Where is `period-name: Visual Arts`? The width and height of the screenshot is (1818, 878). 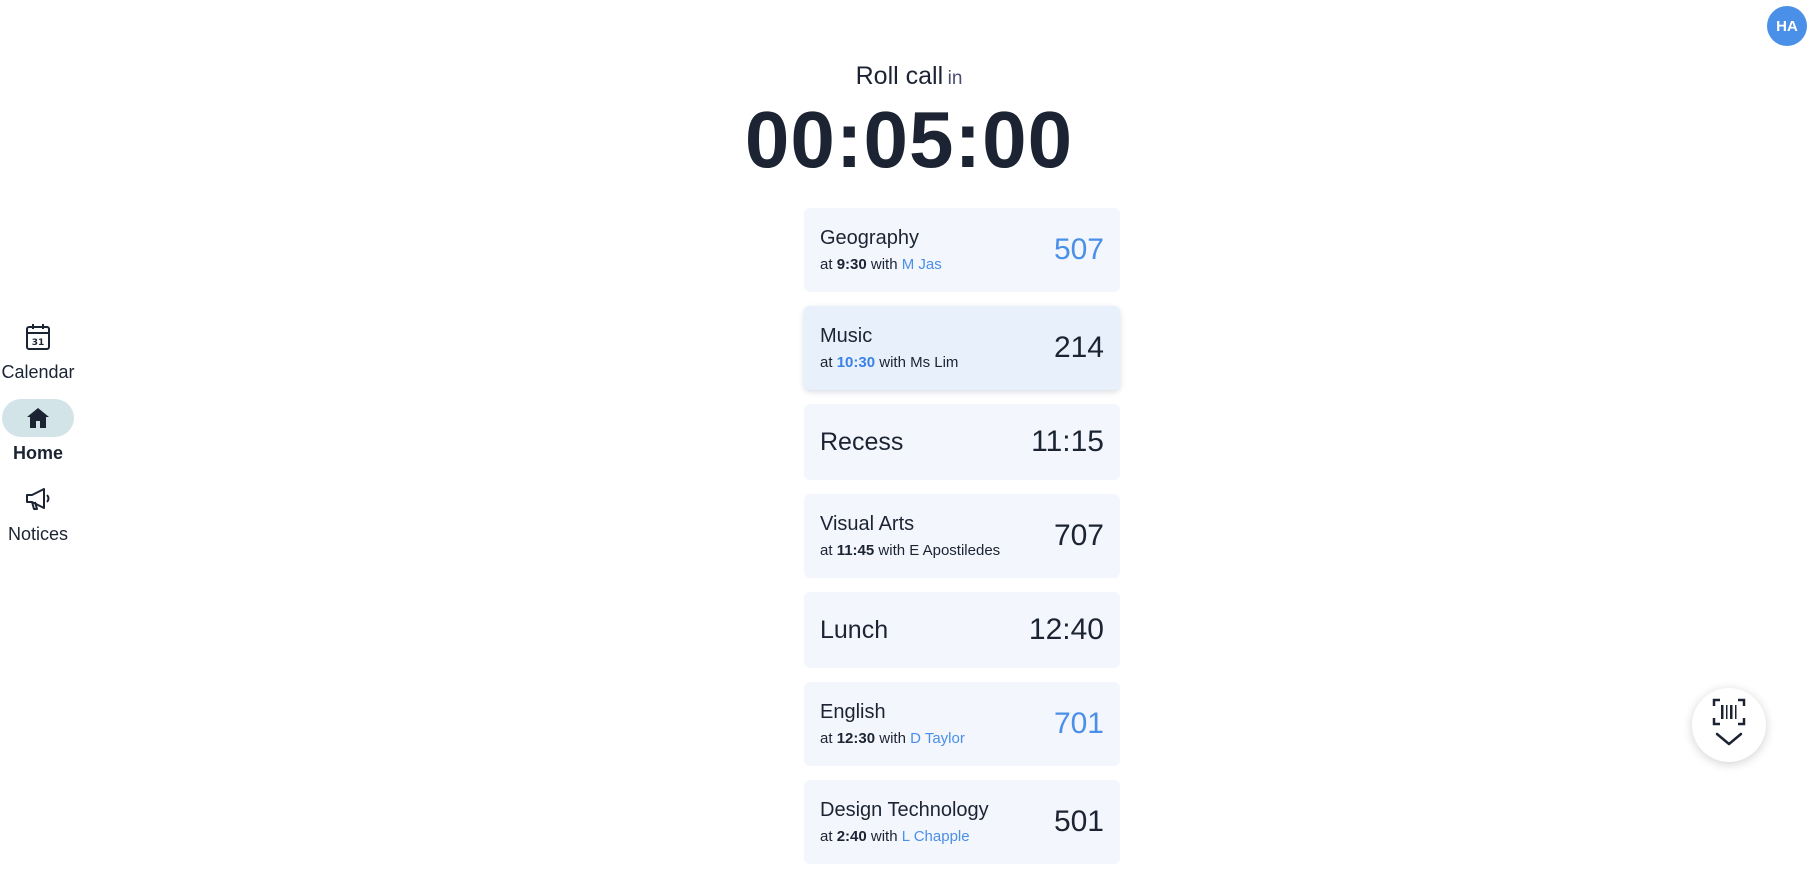 period-name: Visual Arts is located at coordinates (867, 524).